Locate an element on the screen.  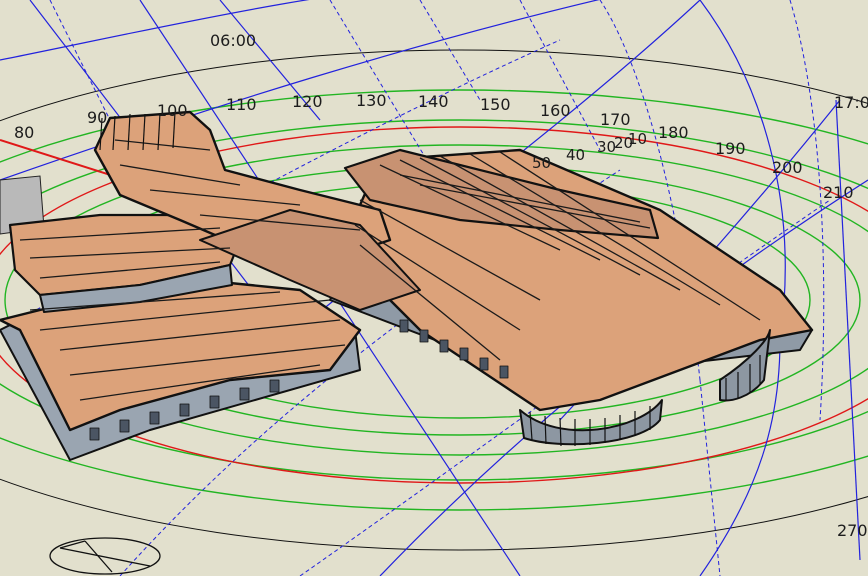
azimuth-label: 200 is located at coordinates (787, 167).